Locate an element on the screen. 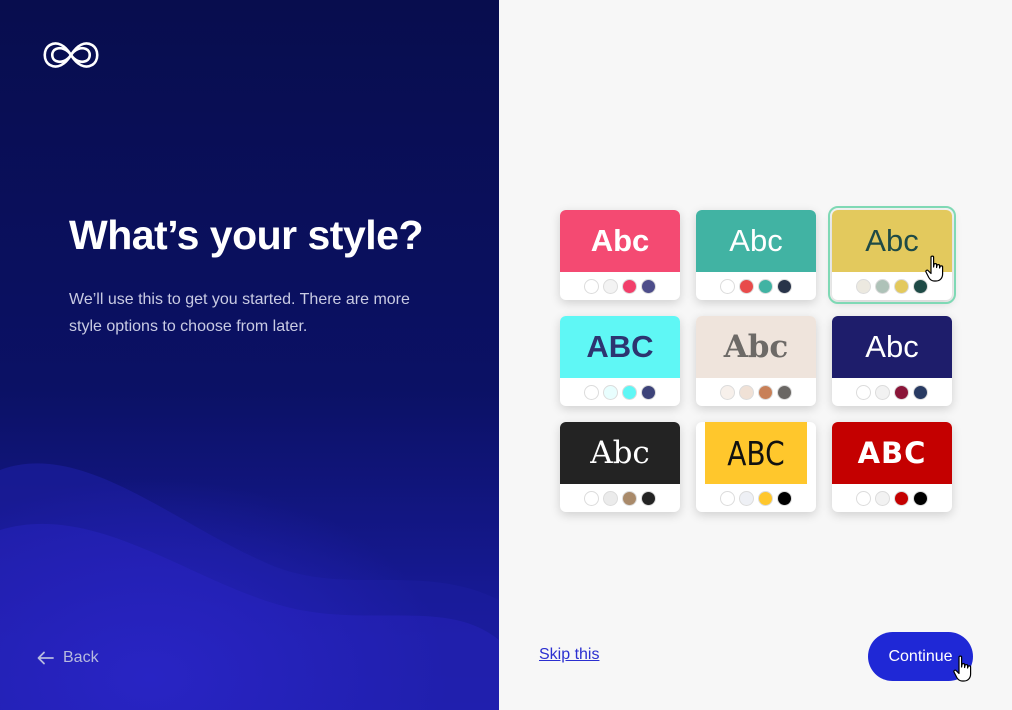  page-title: What’s your style? is located at coordinates (246, 235).